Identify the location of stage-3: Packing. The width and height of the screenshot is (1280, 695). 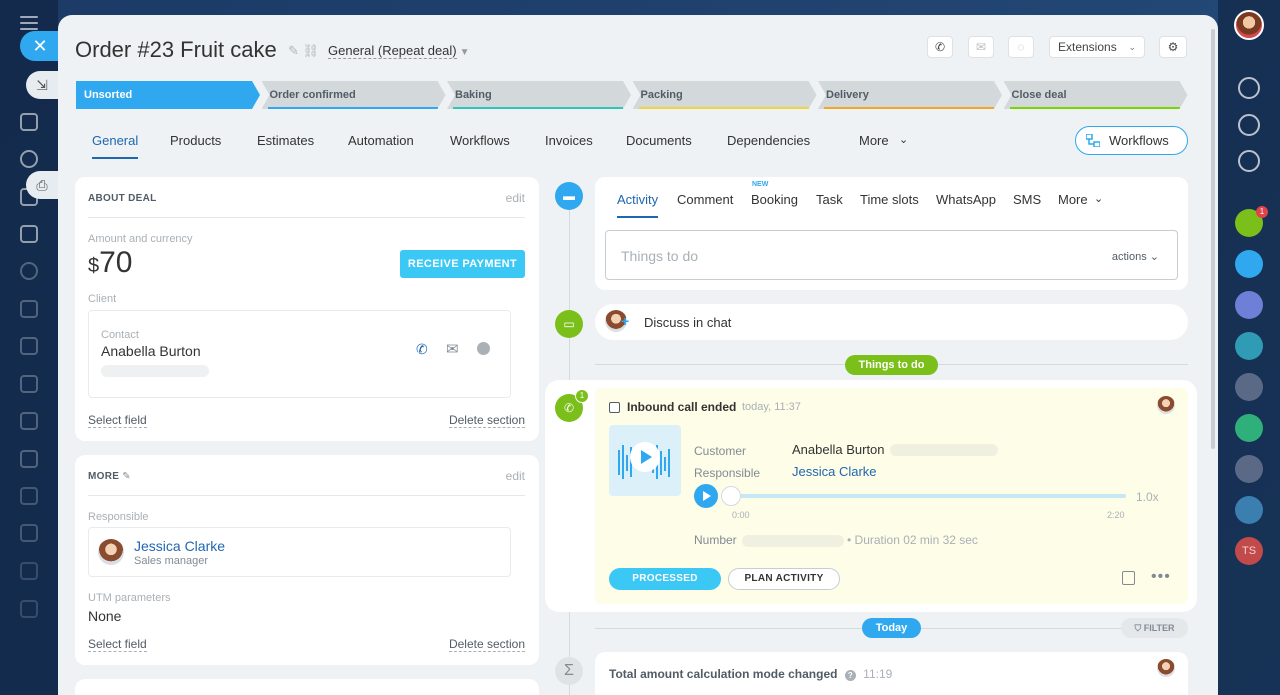
(725, 95).